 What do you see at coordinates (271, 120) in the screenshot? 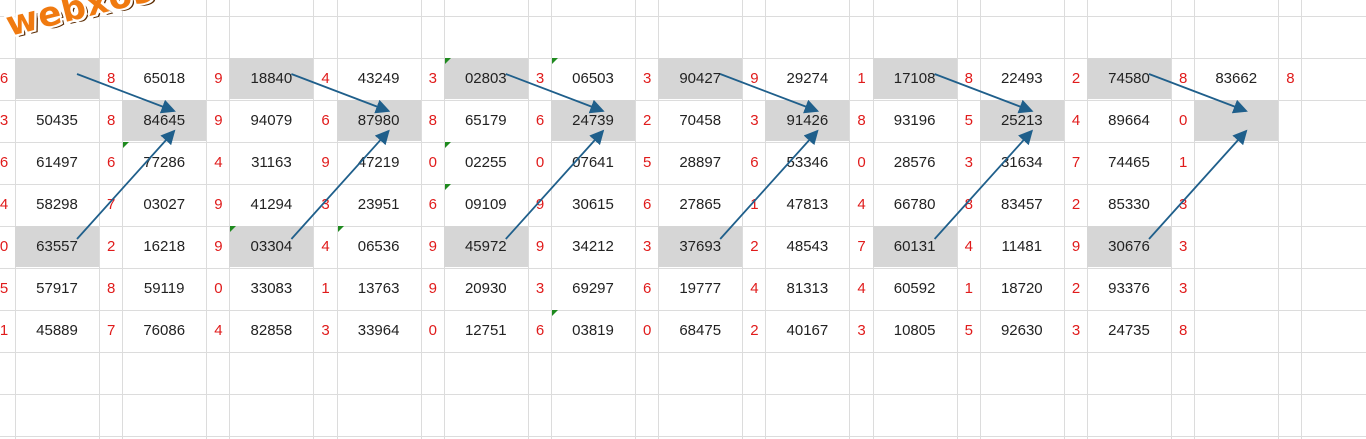
I see `number-cell: 94079` at bounding box center [271, 120].